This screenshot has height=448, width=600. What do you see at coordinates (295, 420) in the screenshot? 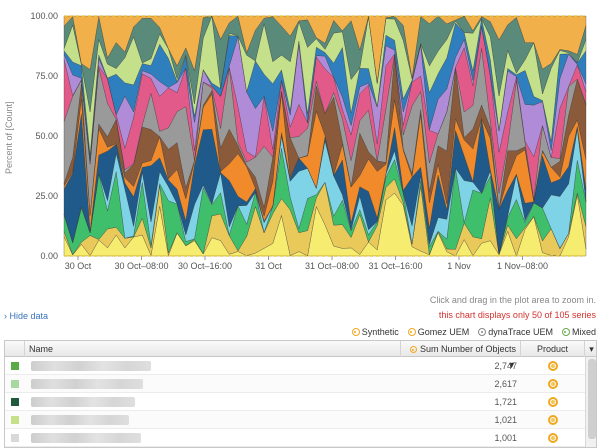
I see `table-row: 1,021` at bounding box center [295, 420].